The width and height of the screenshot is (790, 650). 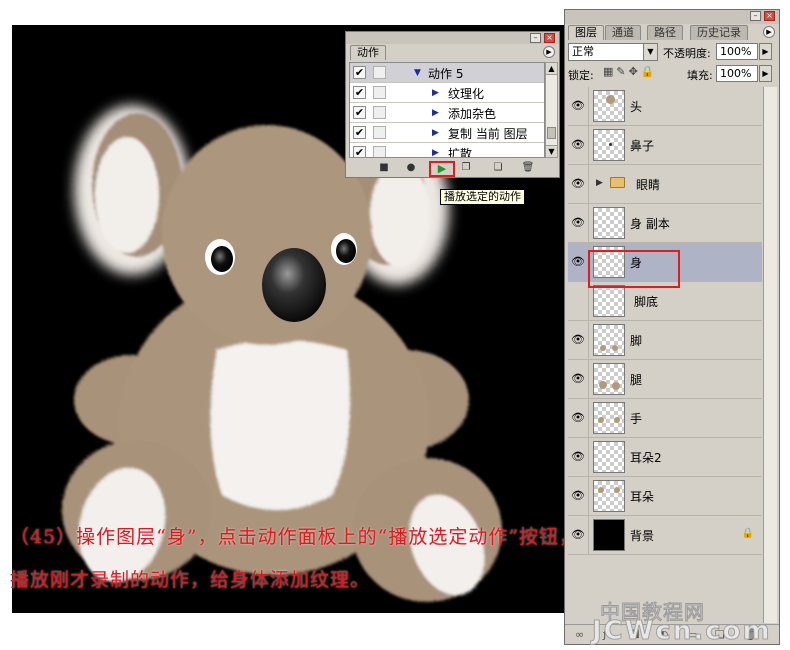 What do you see at coordinates (472, 114) in the screenshot?
I see `action-label: 添加杂色` at bounding box center [472, 114].